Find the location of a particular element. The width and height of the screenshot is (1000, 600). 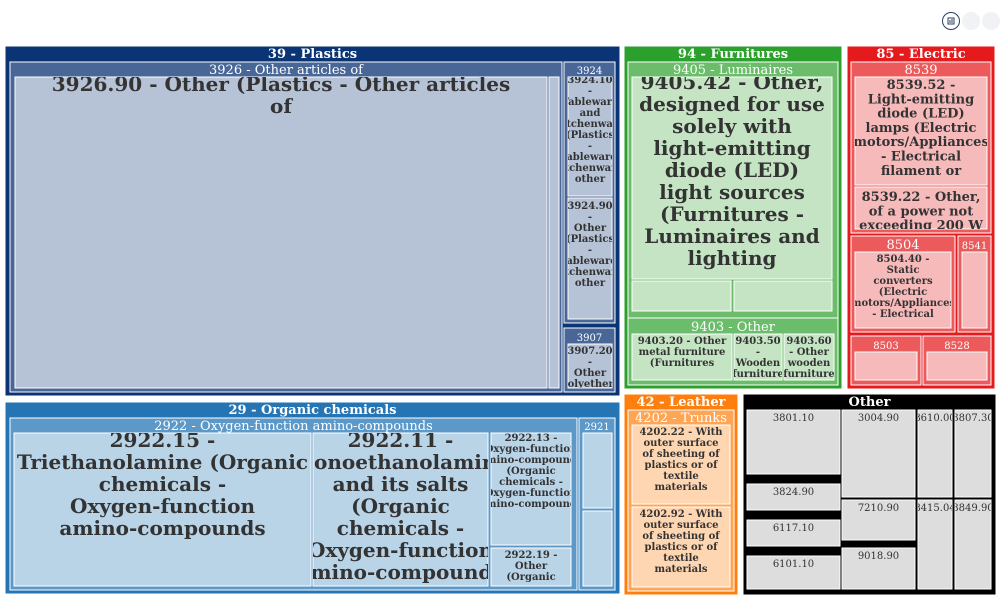

svg-text: lighting is located at coordinates (731, 258).